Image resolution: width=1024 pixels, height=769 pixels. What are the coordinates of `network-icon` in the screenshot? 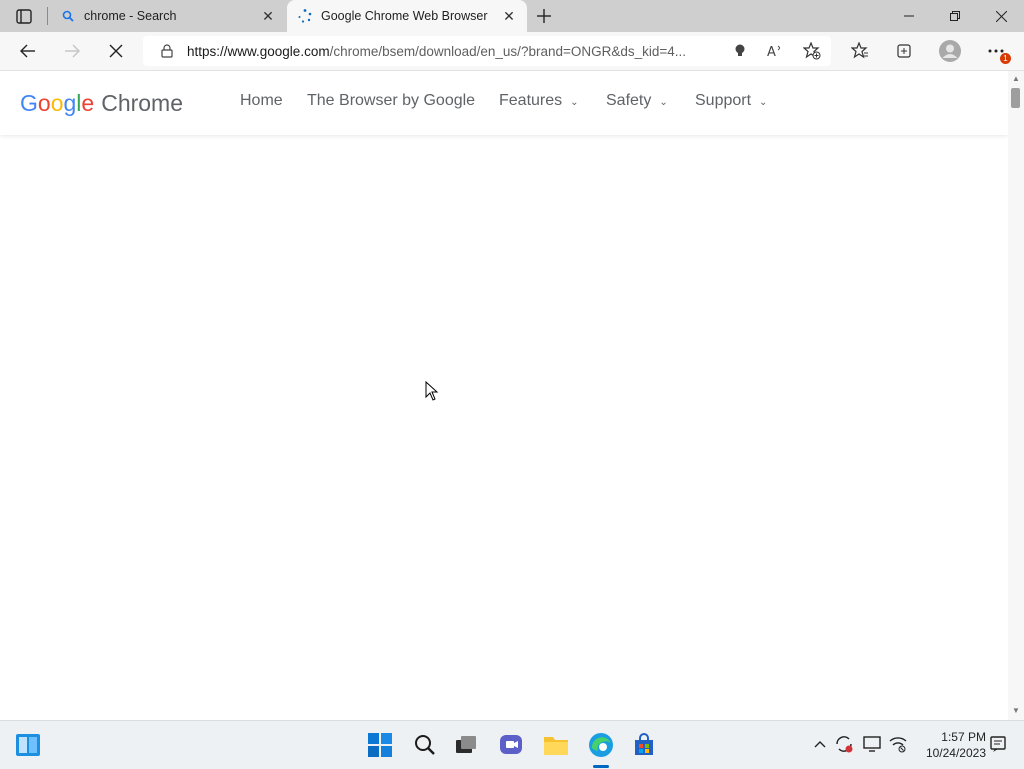 It's located at (898, 744).